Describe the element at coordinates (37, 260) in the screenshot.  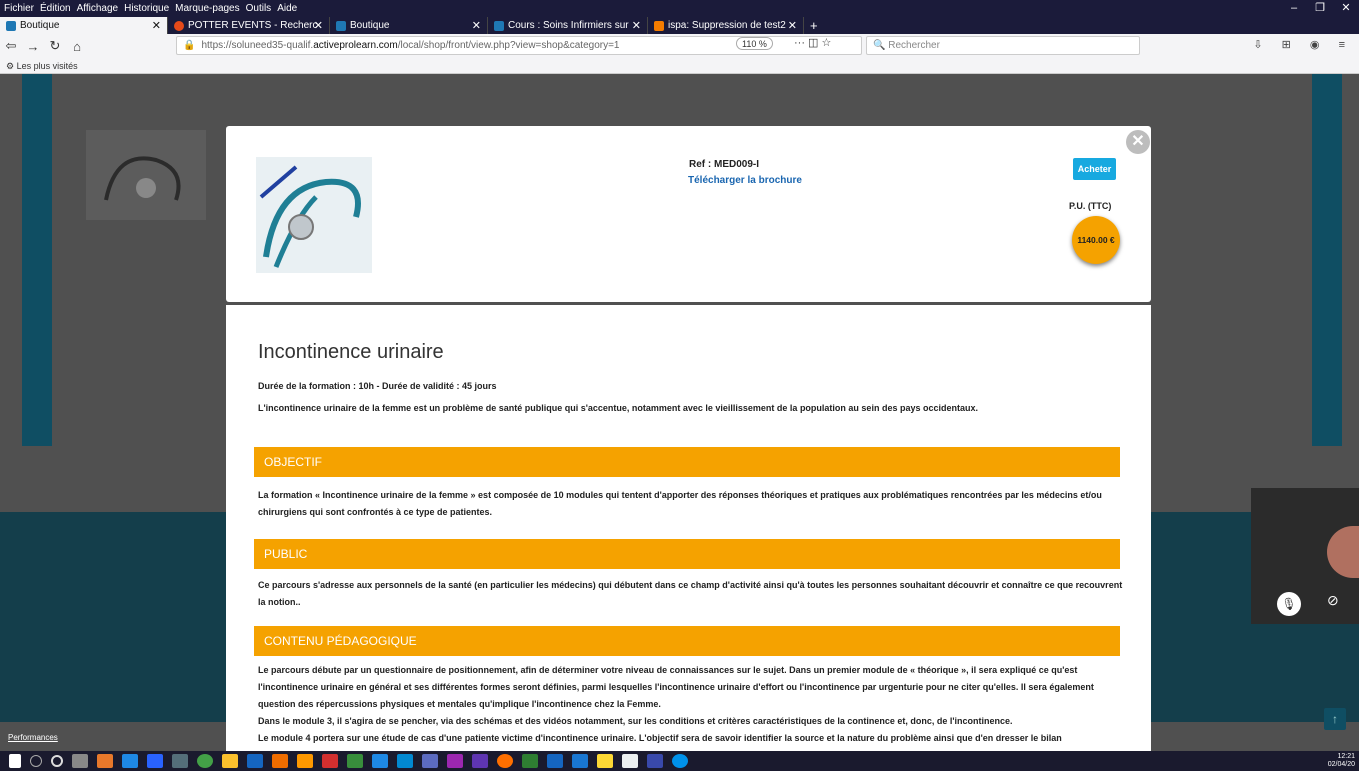
I see `left-banner` at that location.